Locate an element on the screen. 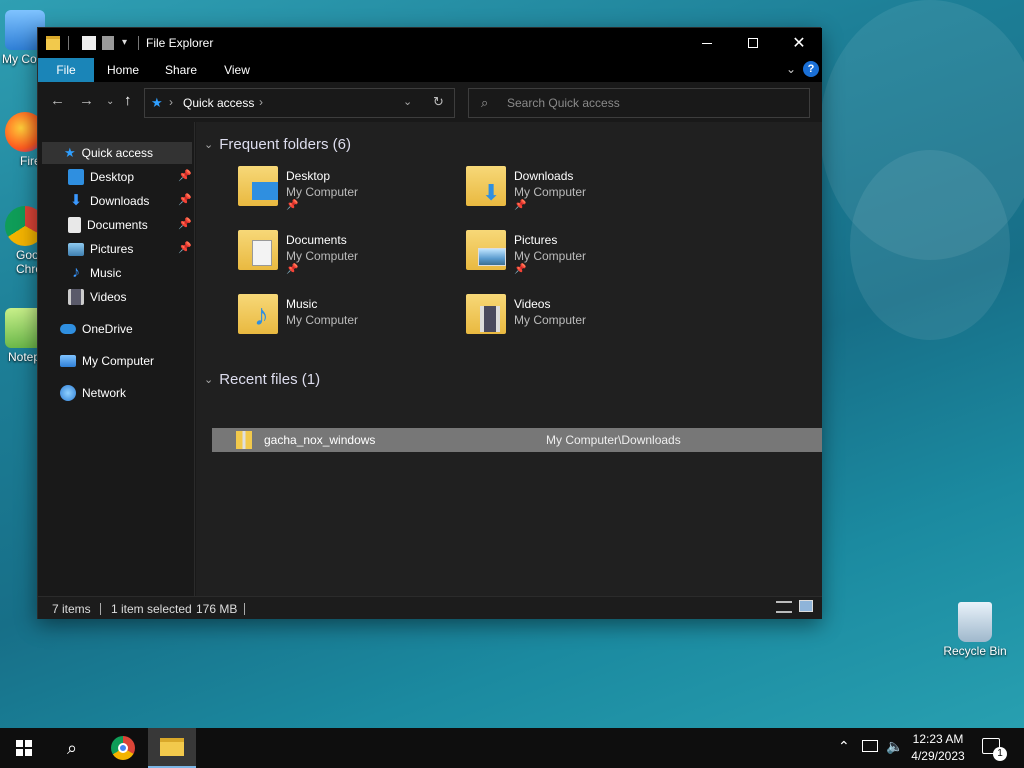  tab-view: View is located at coordinates (237, 70).